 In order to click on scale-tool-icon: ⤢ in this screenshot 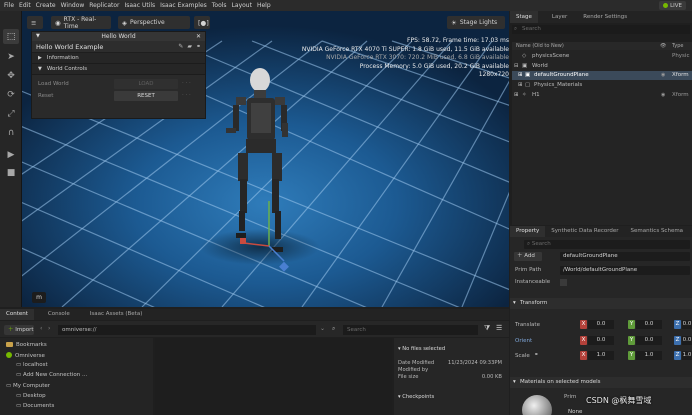, I will do `click(11, 113)`.